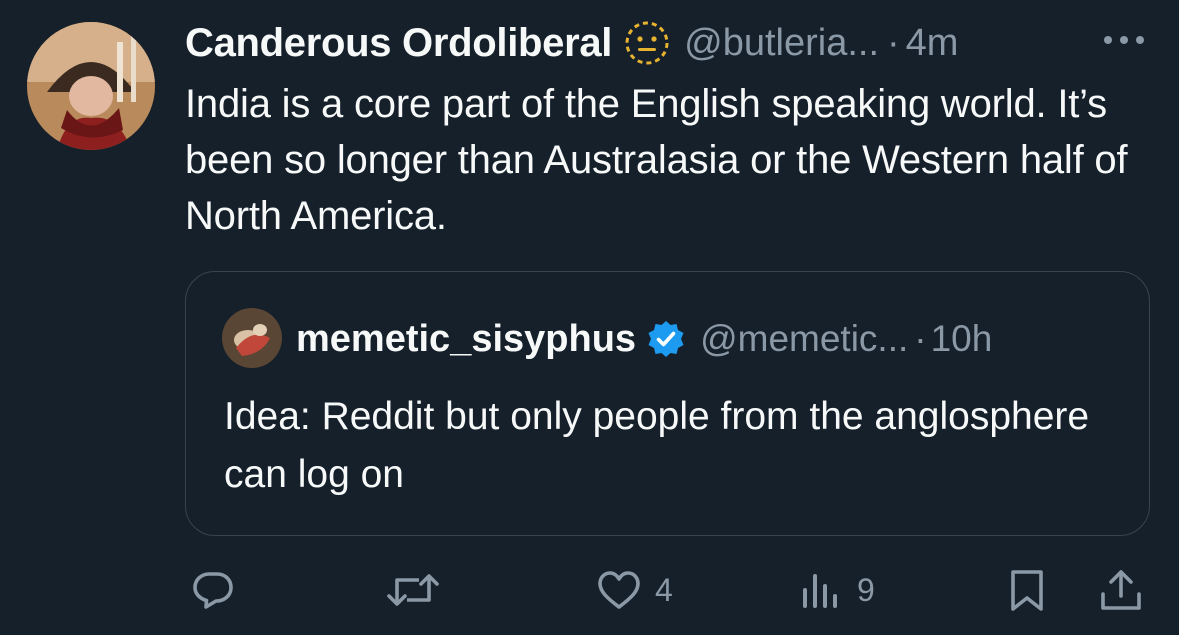  I want to click on views-count: 9, so click(866, 589).